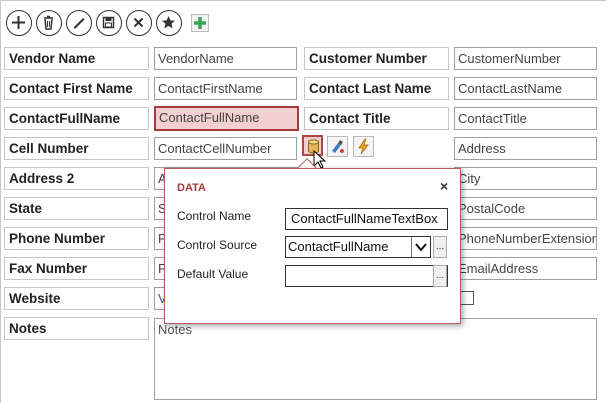  What do you see at coordinates (366, 276) in the screenshot?
I see `default-value-input` at bounding box center [366, 276].